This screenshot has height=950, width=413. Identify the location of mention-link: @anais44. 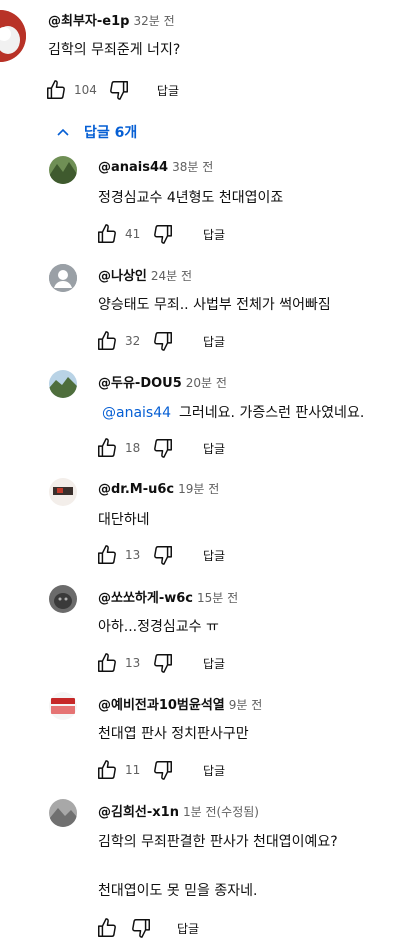
(136, 413).